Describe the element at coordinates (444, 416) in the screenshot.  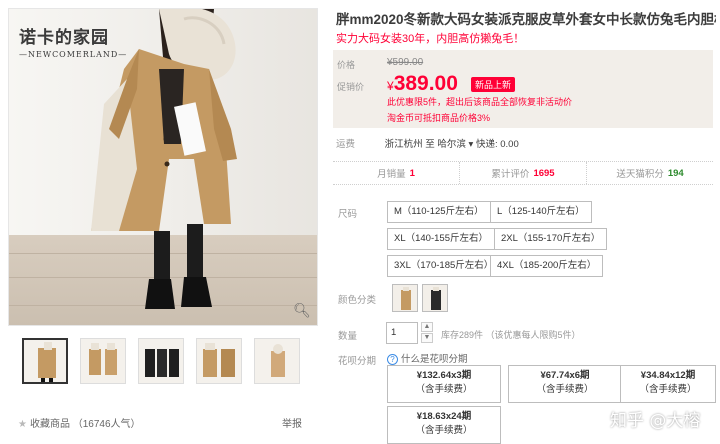
I see `installment-amount: ¥18.63x24期` at that location.